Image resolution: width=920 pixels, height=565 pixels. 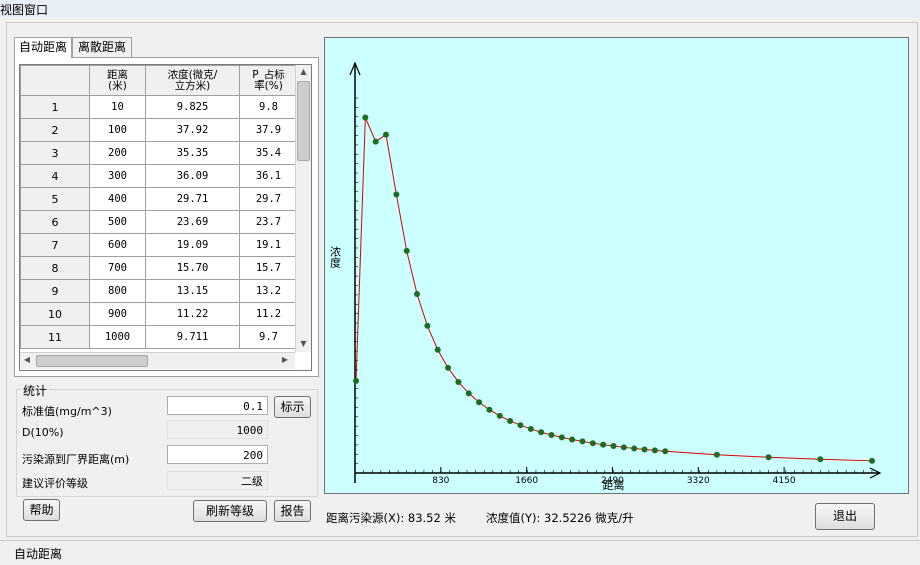 I want to click on table-cell: 23.7, so click(x=268, y=222).